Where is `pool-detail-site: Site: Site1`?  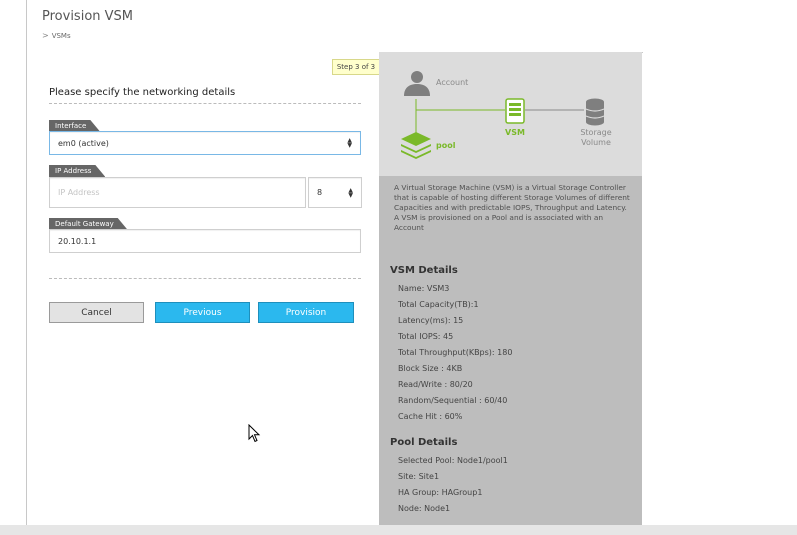 pool-detail-site: Site: Site1 is located at coordinates (419, 476).